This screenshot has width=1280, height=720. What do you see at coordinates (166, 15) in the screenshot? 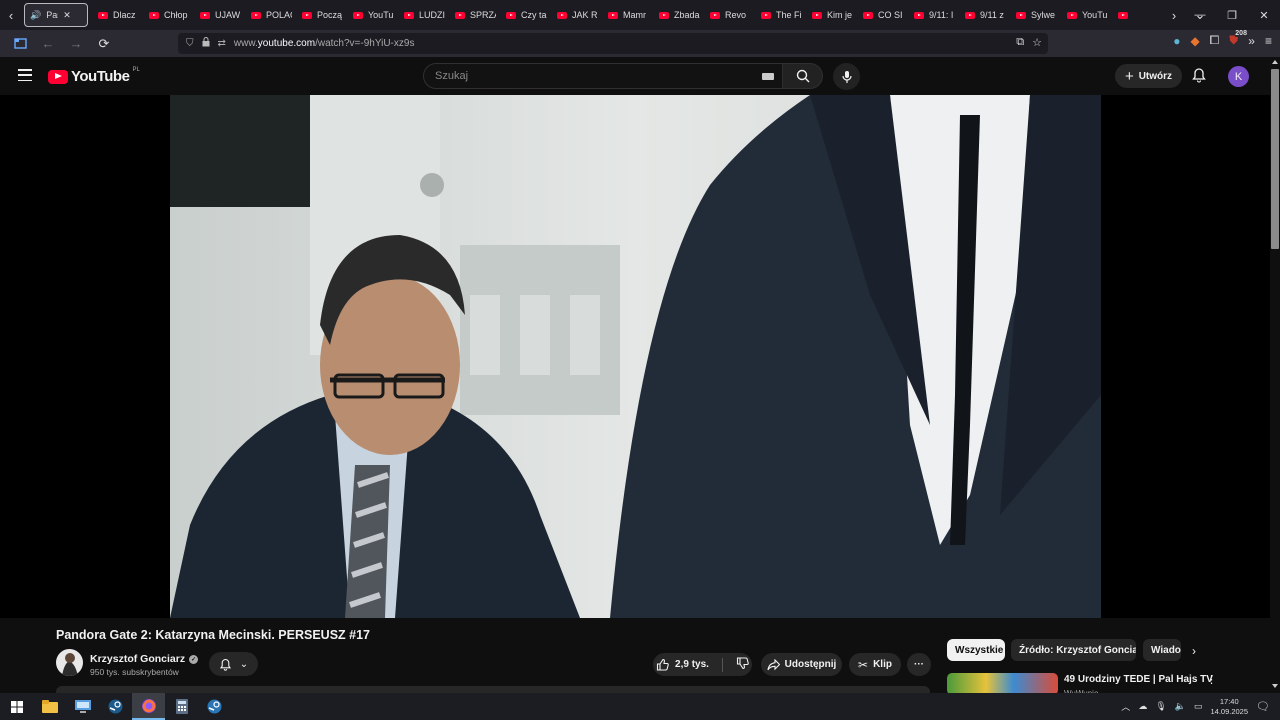
I see `browser-tab: Chłop` at bounding box center [166, 15].